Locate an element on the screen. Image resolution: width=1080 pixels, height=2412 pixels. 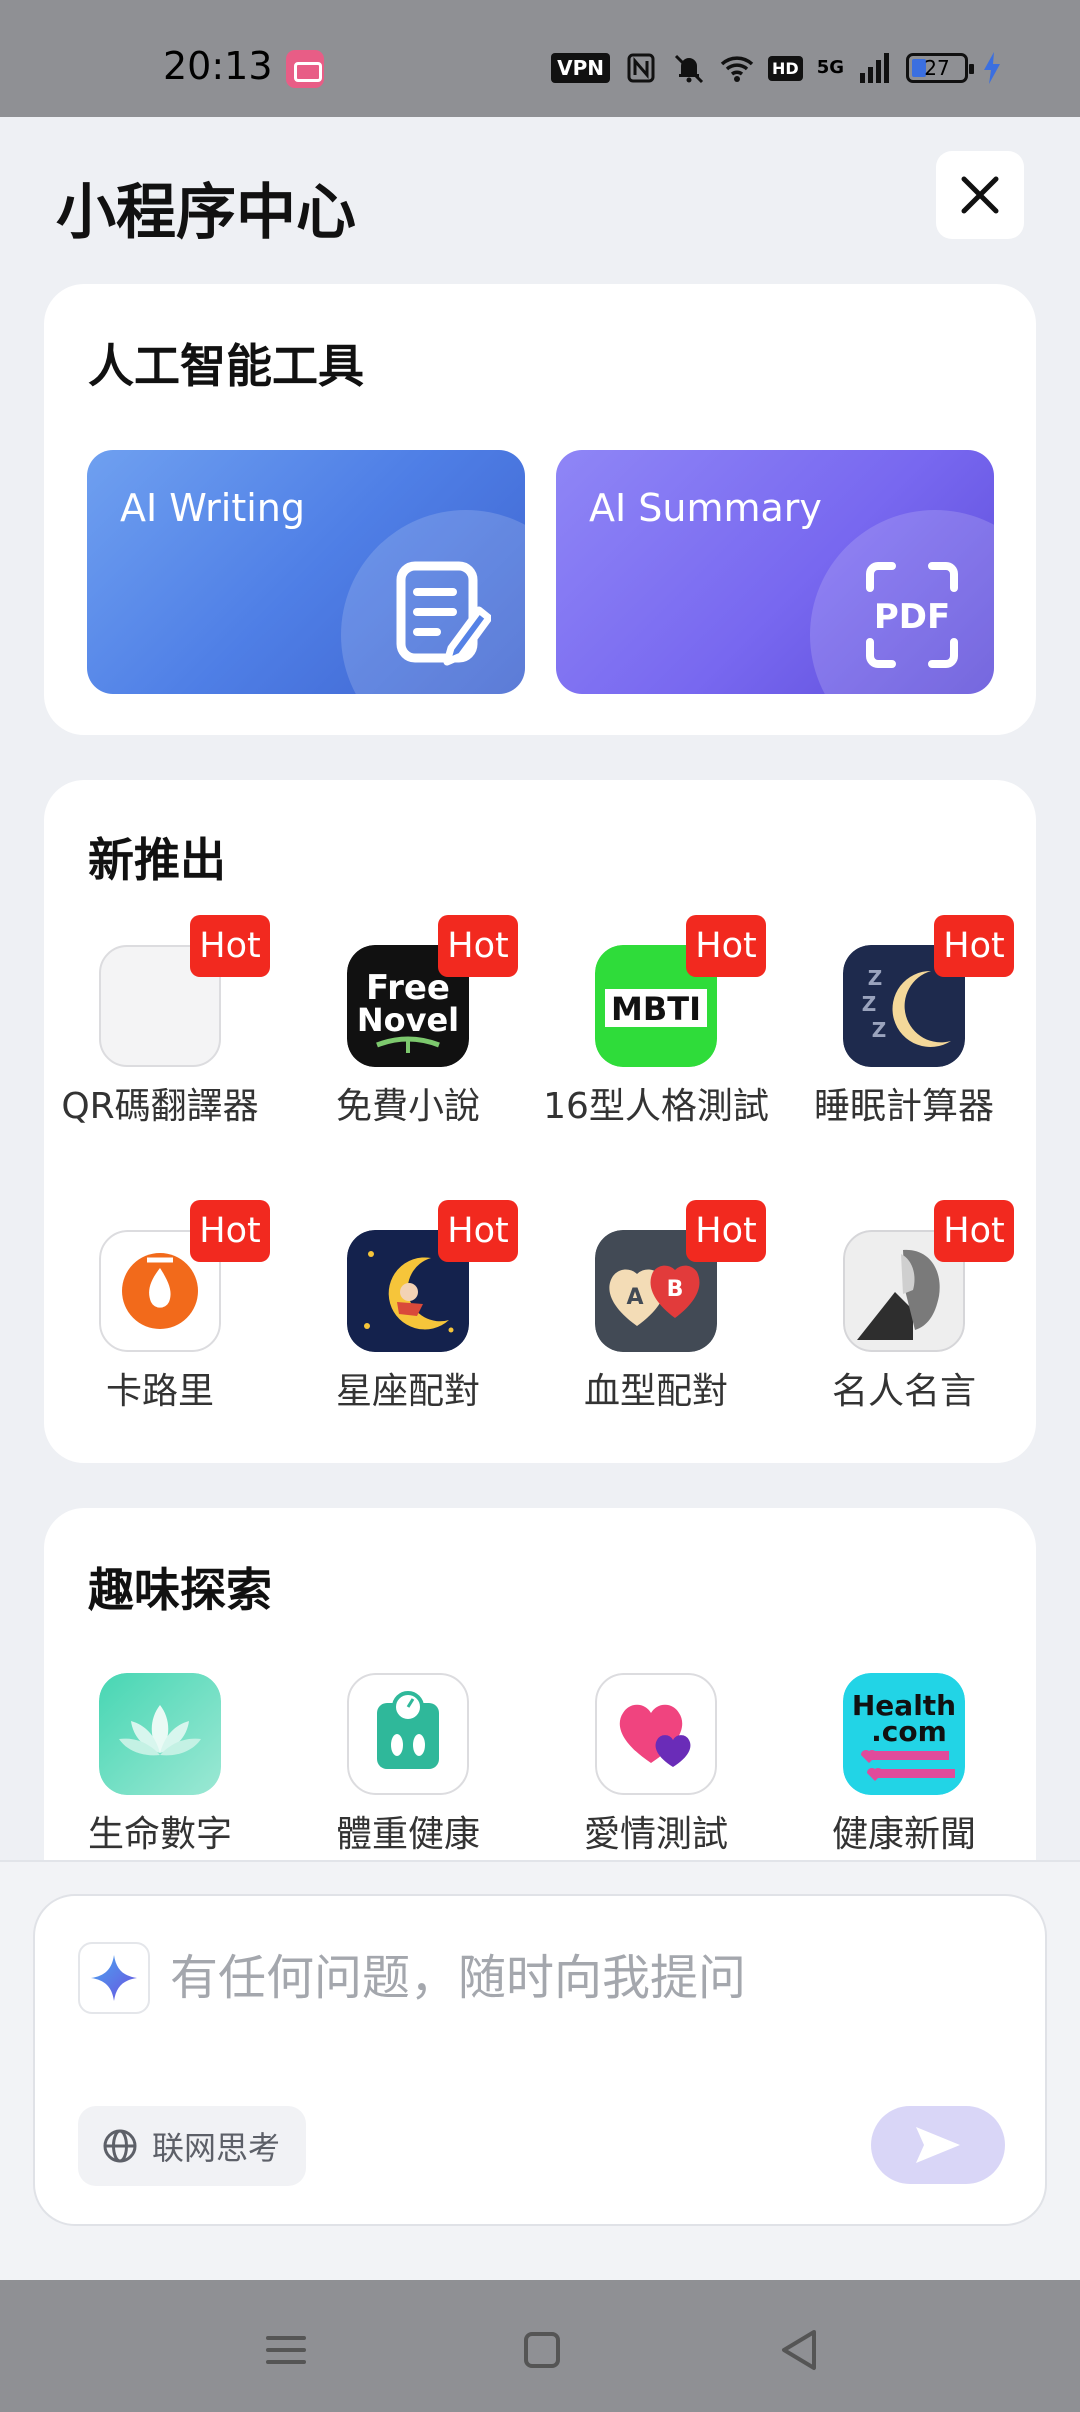
app-label: 名人名言 is located at coordinates (903, 1391).